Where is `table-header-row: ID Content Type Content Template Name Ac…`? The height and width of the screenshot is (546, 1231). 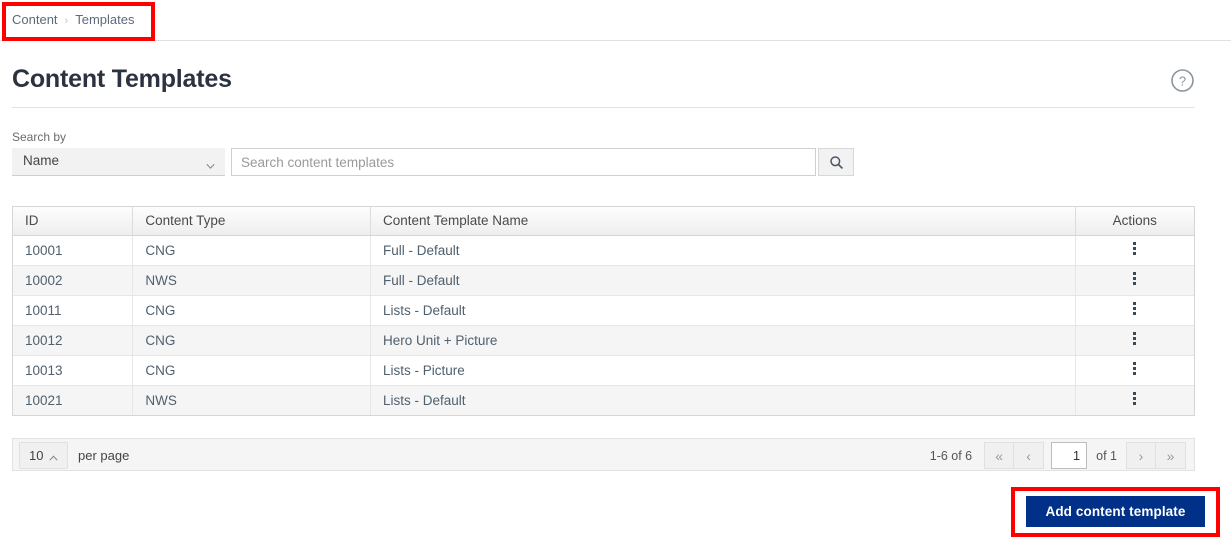 table-header-row: ID Content Type Content Template Name Ac… is located at coordinates (603, 221).